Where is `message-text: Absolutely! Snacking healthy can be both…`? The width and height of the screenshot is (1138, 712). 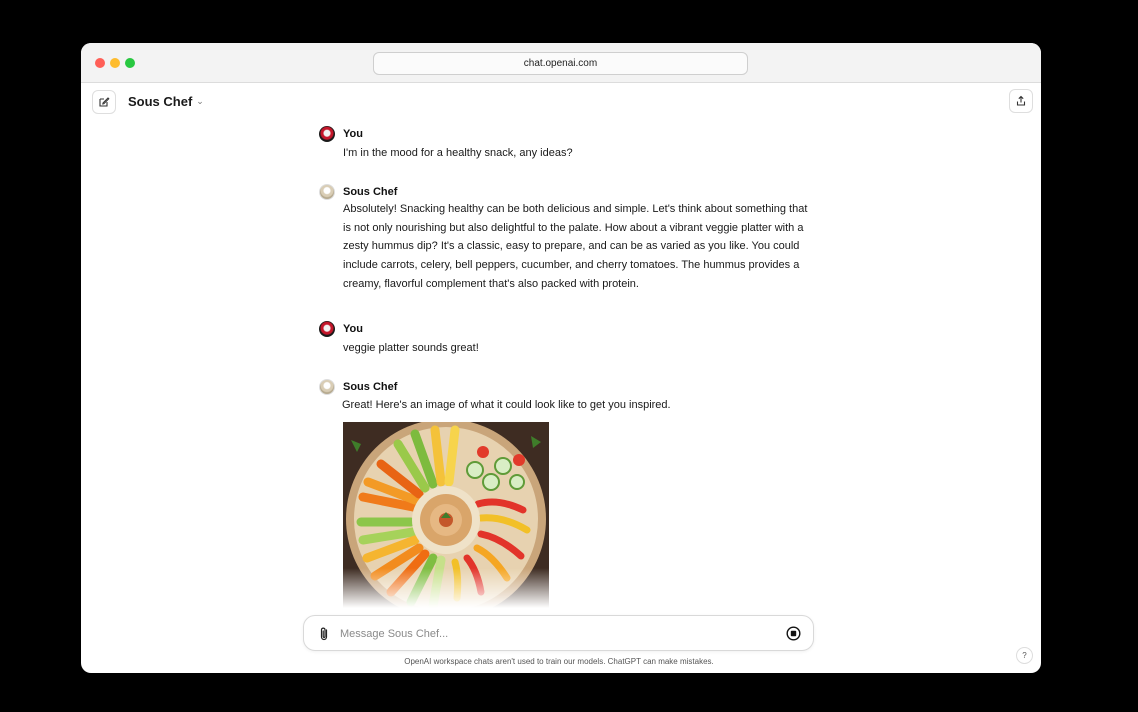 message-text: Absolutely! Snacking healthy can be both… is located at coordinates (575, 246).